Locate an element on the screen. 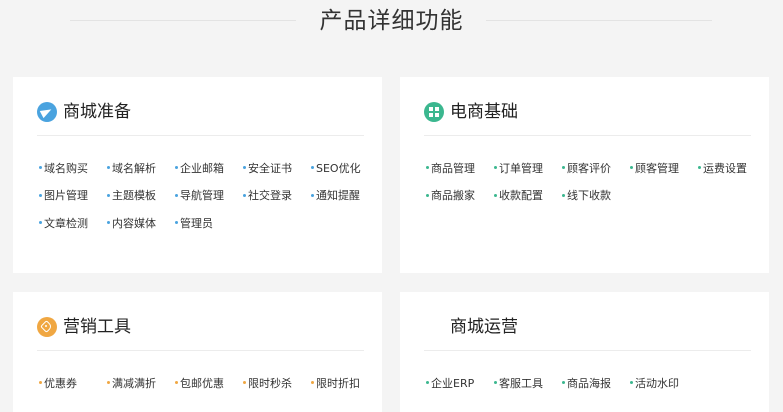 The width and height of the screenshot is (783, 412). operations-icon is located at coordinates (434, 327).